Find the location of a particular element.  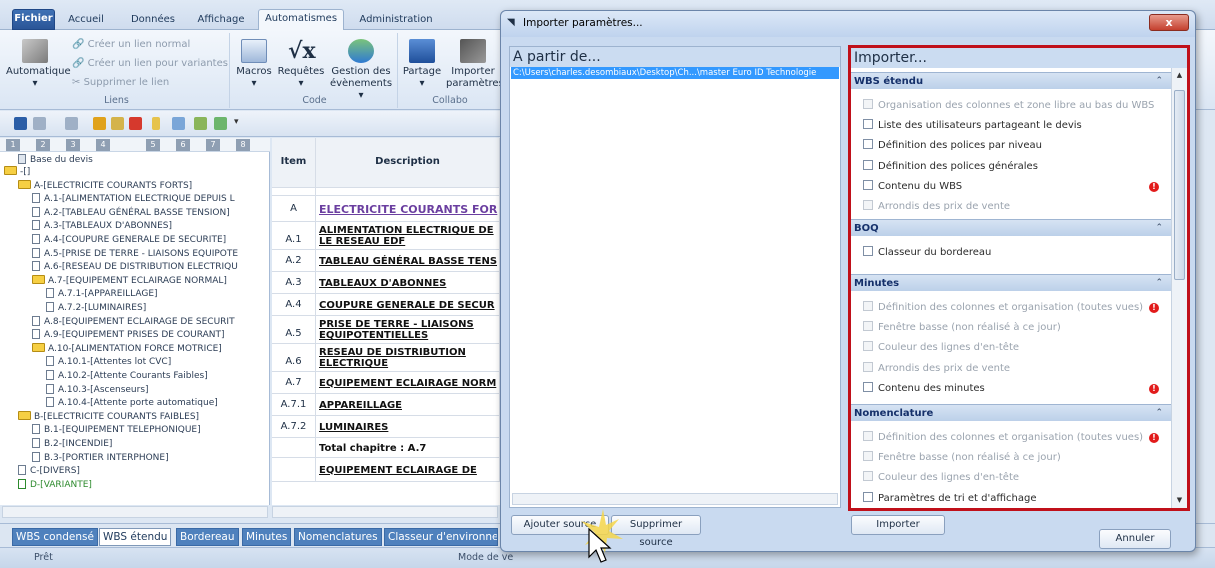

grid-cell-item: A.1 is located at coordinates (294, 236).